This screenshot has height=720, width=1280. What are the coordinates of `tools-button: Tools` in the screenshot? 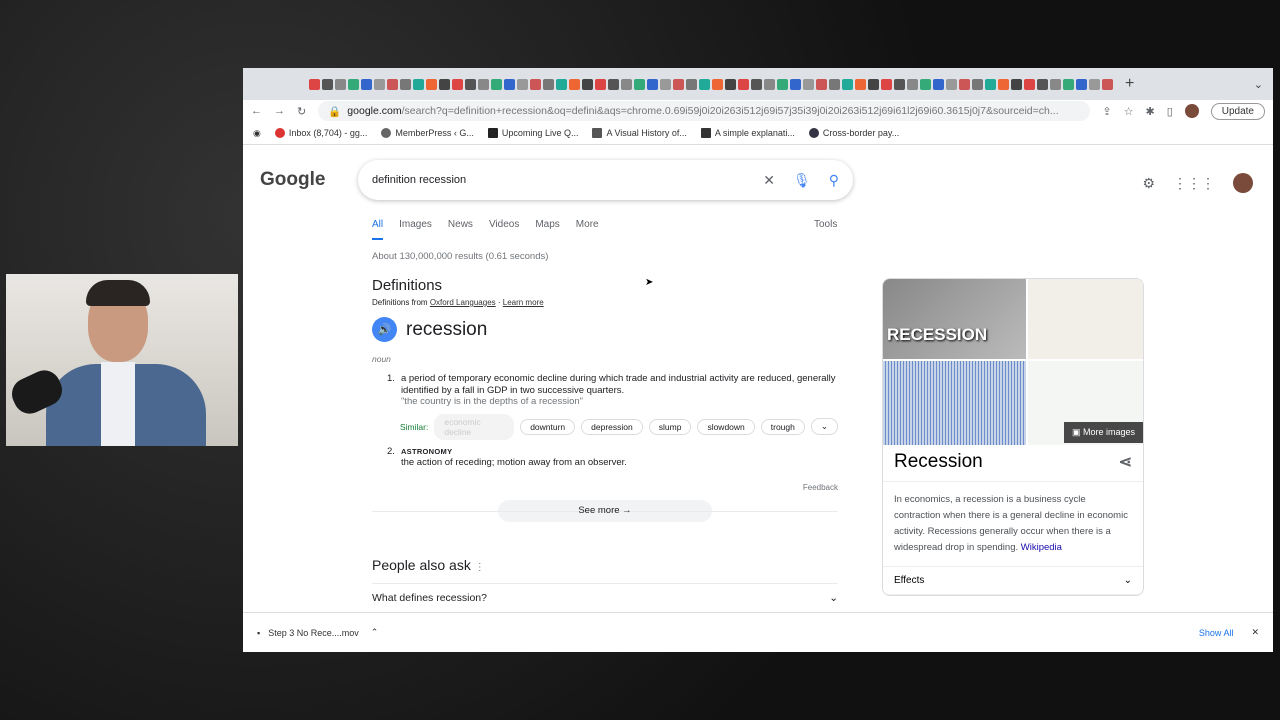 It's located at (825, 224).